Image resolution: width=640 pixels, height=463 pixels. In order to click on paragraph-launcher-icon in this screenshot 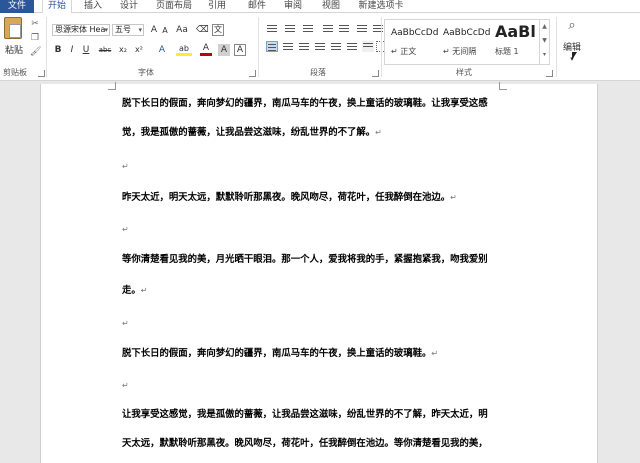, I will do `click(375, 73)`.